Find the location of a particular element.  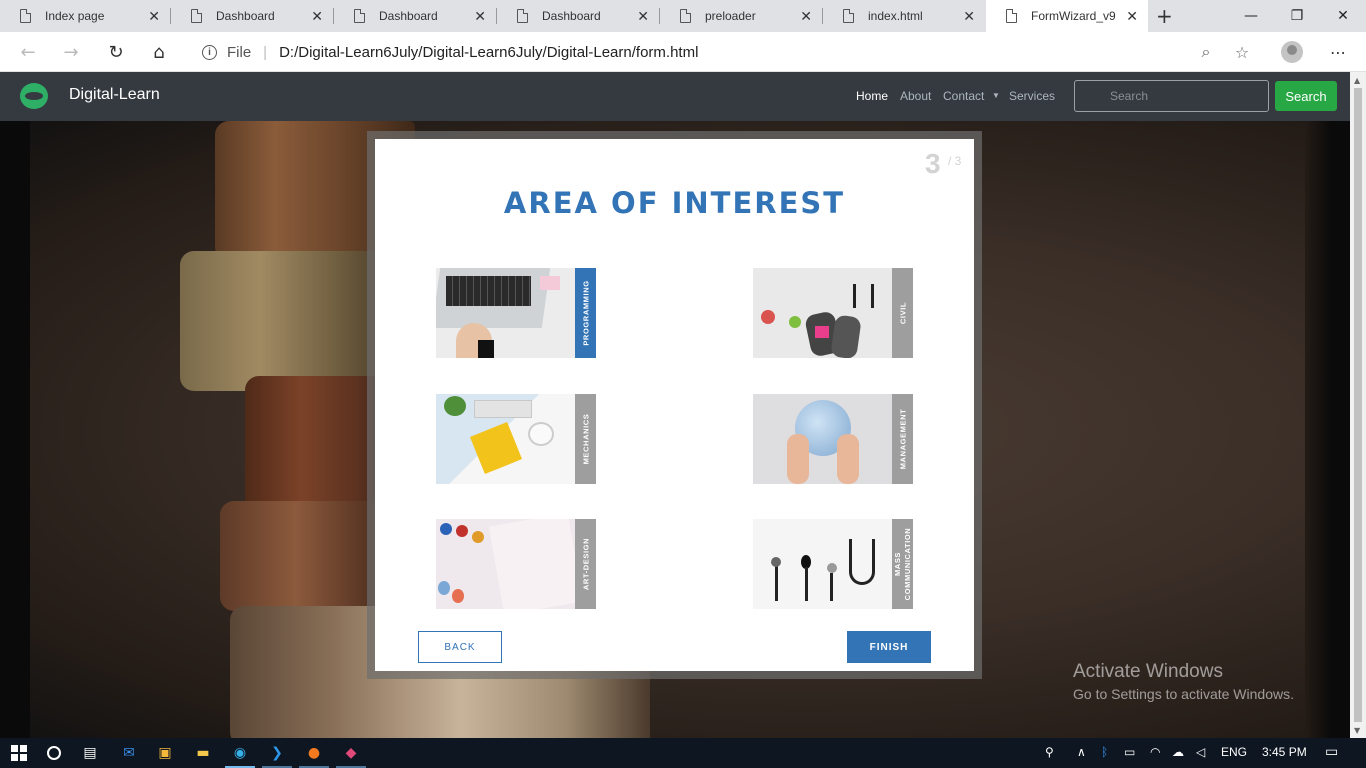

tab-label: index.html is located at coordinates (895, 16).